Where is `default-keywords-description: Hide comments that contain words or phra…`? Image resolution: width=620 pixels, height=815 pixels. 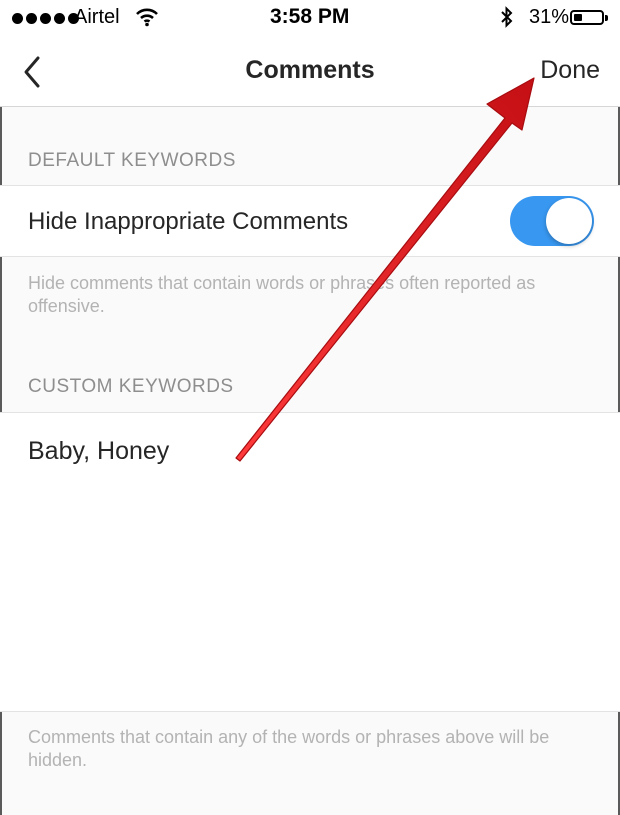 default-keywords-description: Hide comments that contain words or phra… is located at coordinates (282, 294).